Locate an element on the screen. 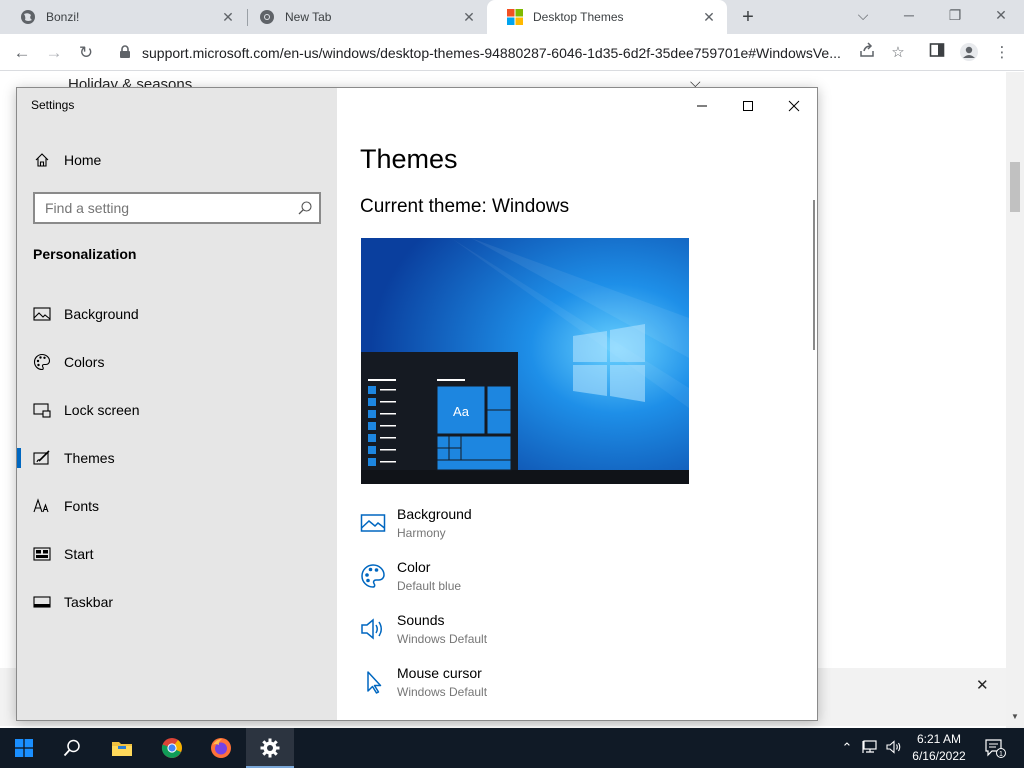  settings-gear-icon is located at coordinates (270, 748).